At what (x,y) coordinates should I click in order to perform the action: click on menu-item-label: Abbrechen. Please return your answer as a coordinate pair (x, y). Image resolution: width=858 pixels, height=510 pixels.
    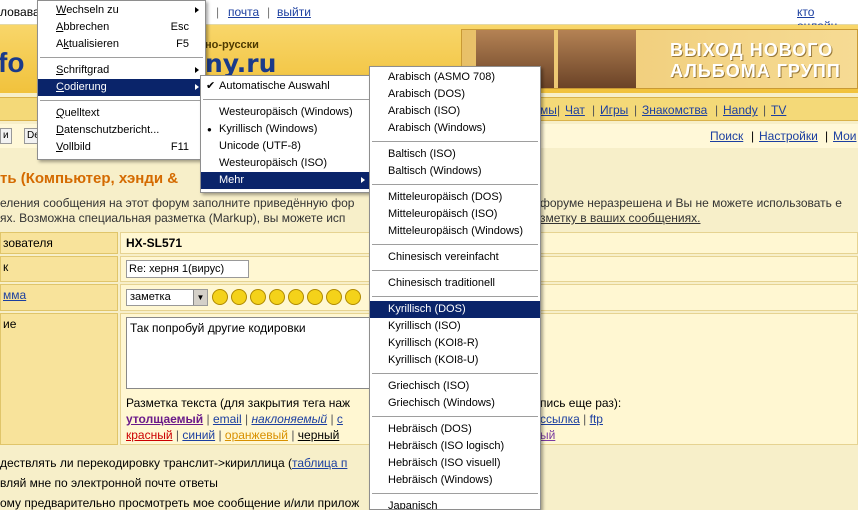
    Looking at the image, I should click on (83, 27).